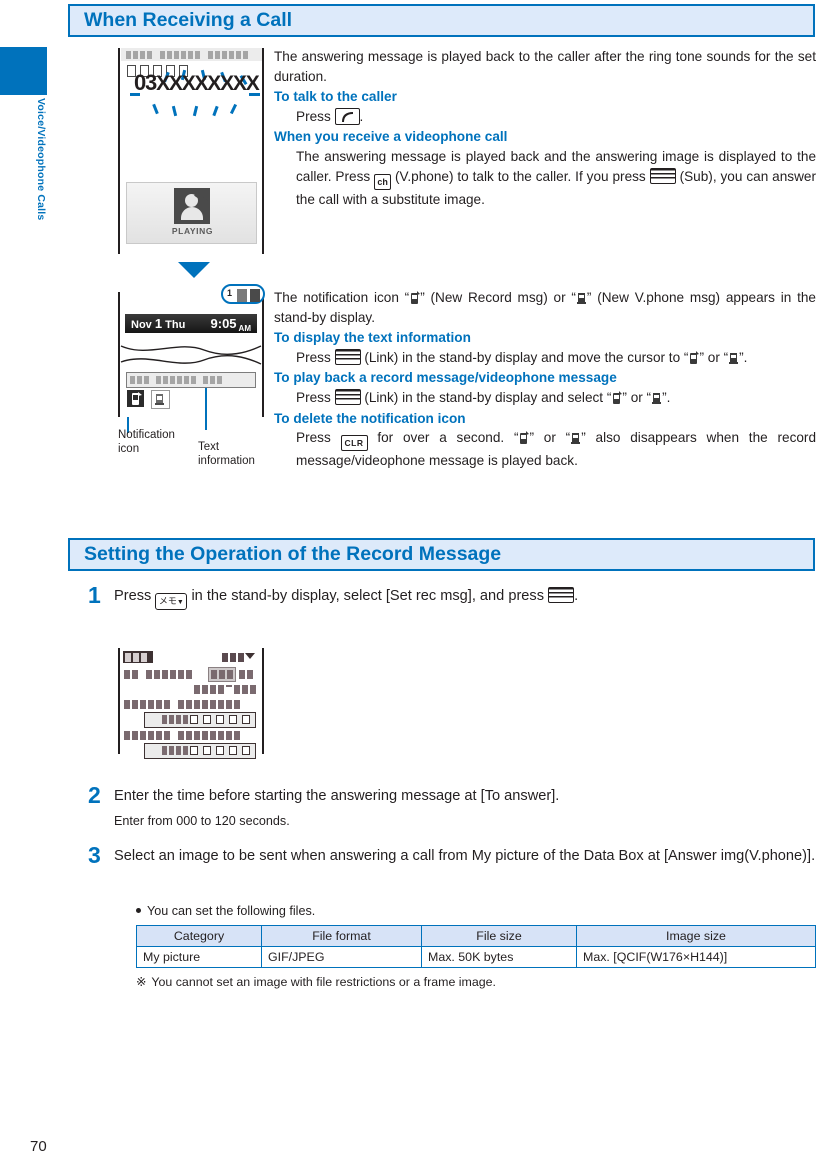  I want to click on cell-file-size: Max. 50K bytes, so click(499, 957).